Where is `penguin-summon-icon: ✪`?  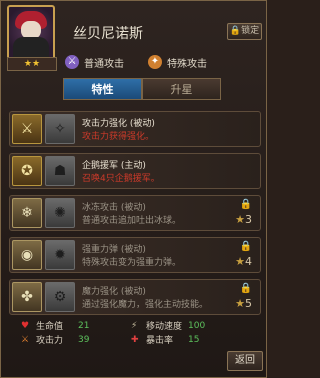
penguin-summon-icon: ✪ is located at coordinates (27, 171).